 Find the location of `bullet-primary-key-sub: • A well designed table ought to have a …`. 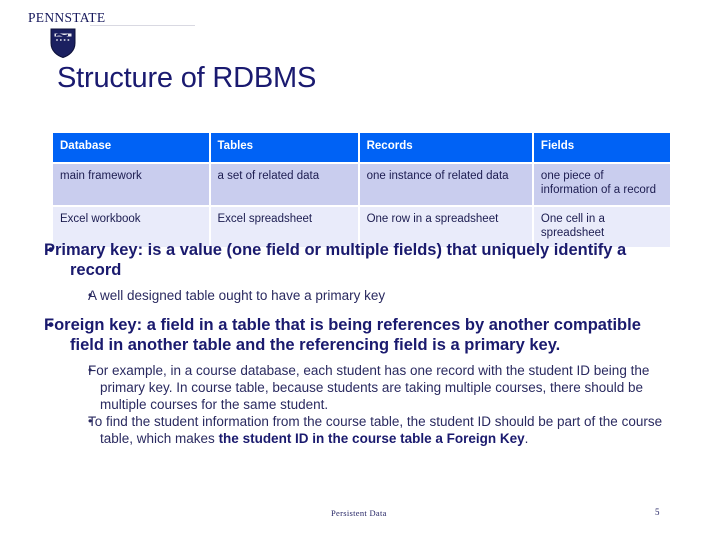

bullet-primary-key-sub: • A well designed table ought to have a … is located at coordinates (360, 295).